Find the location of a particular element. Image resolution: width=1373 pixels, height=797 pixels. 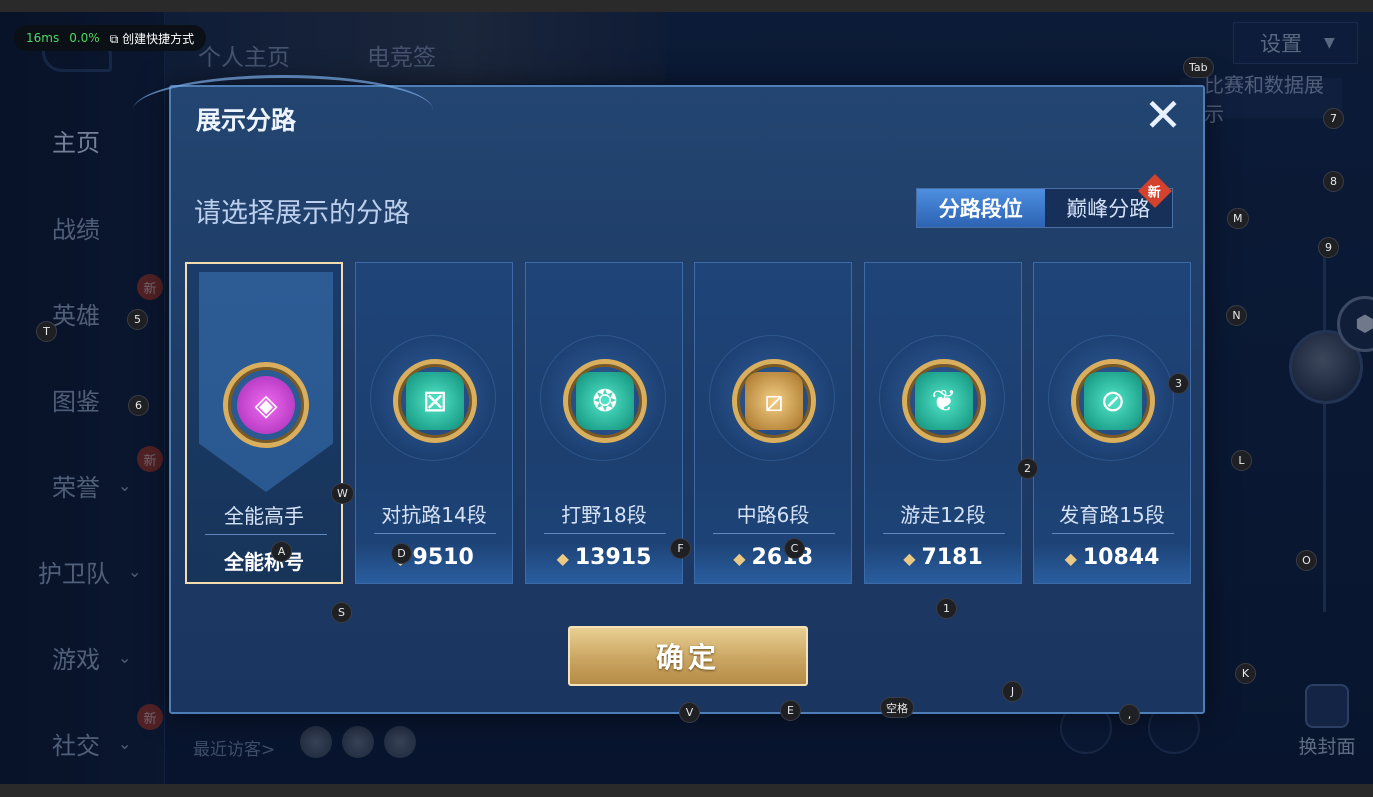

lane-mode-toggle: 分路段位 巅峰分路 is located at coordinates (1044, 208).